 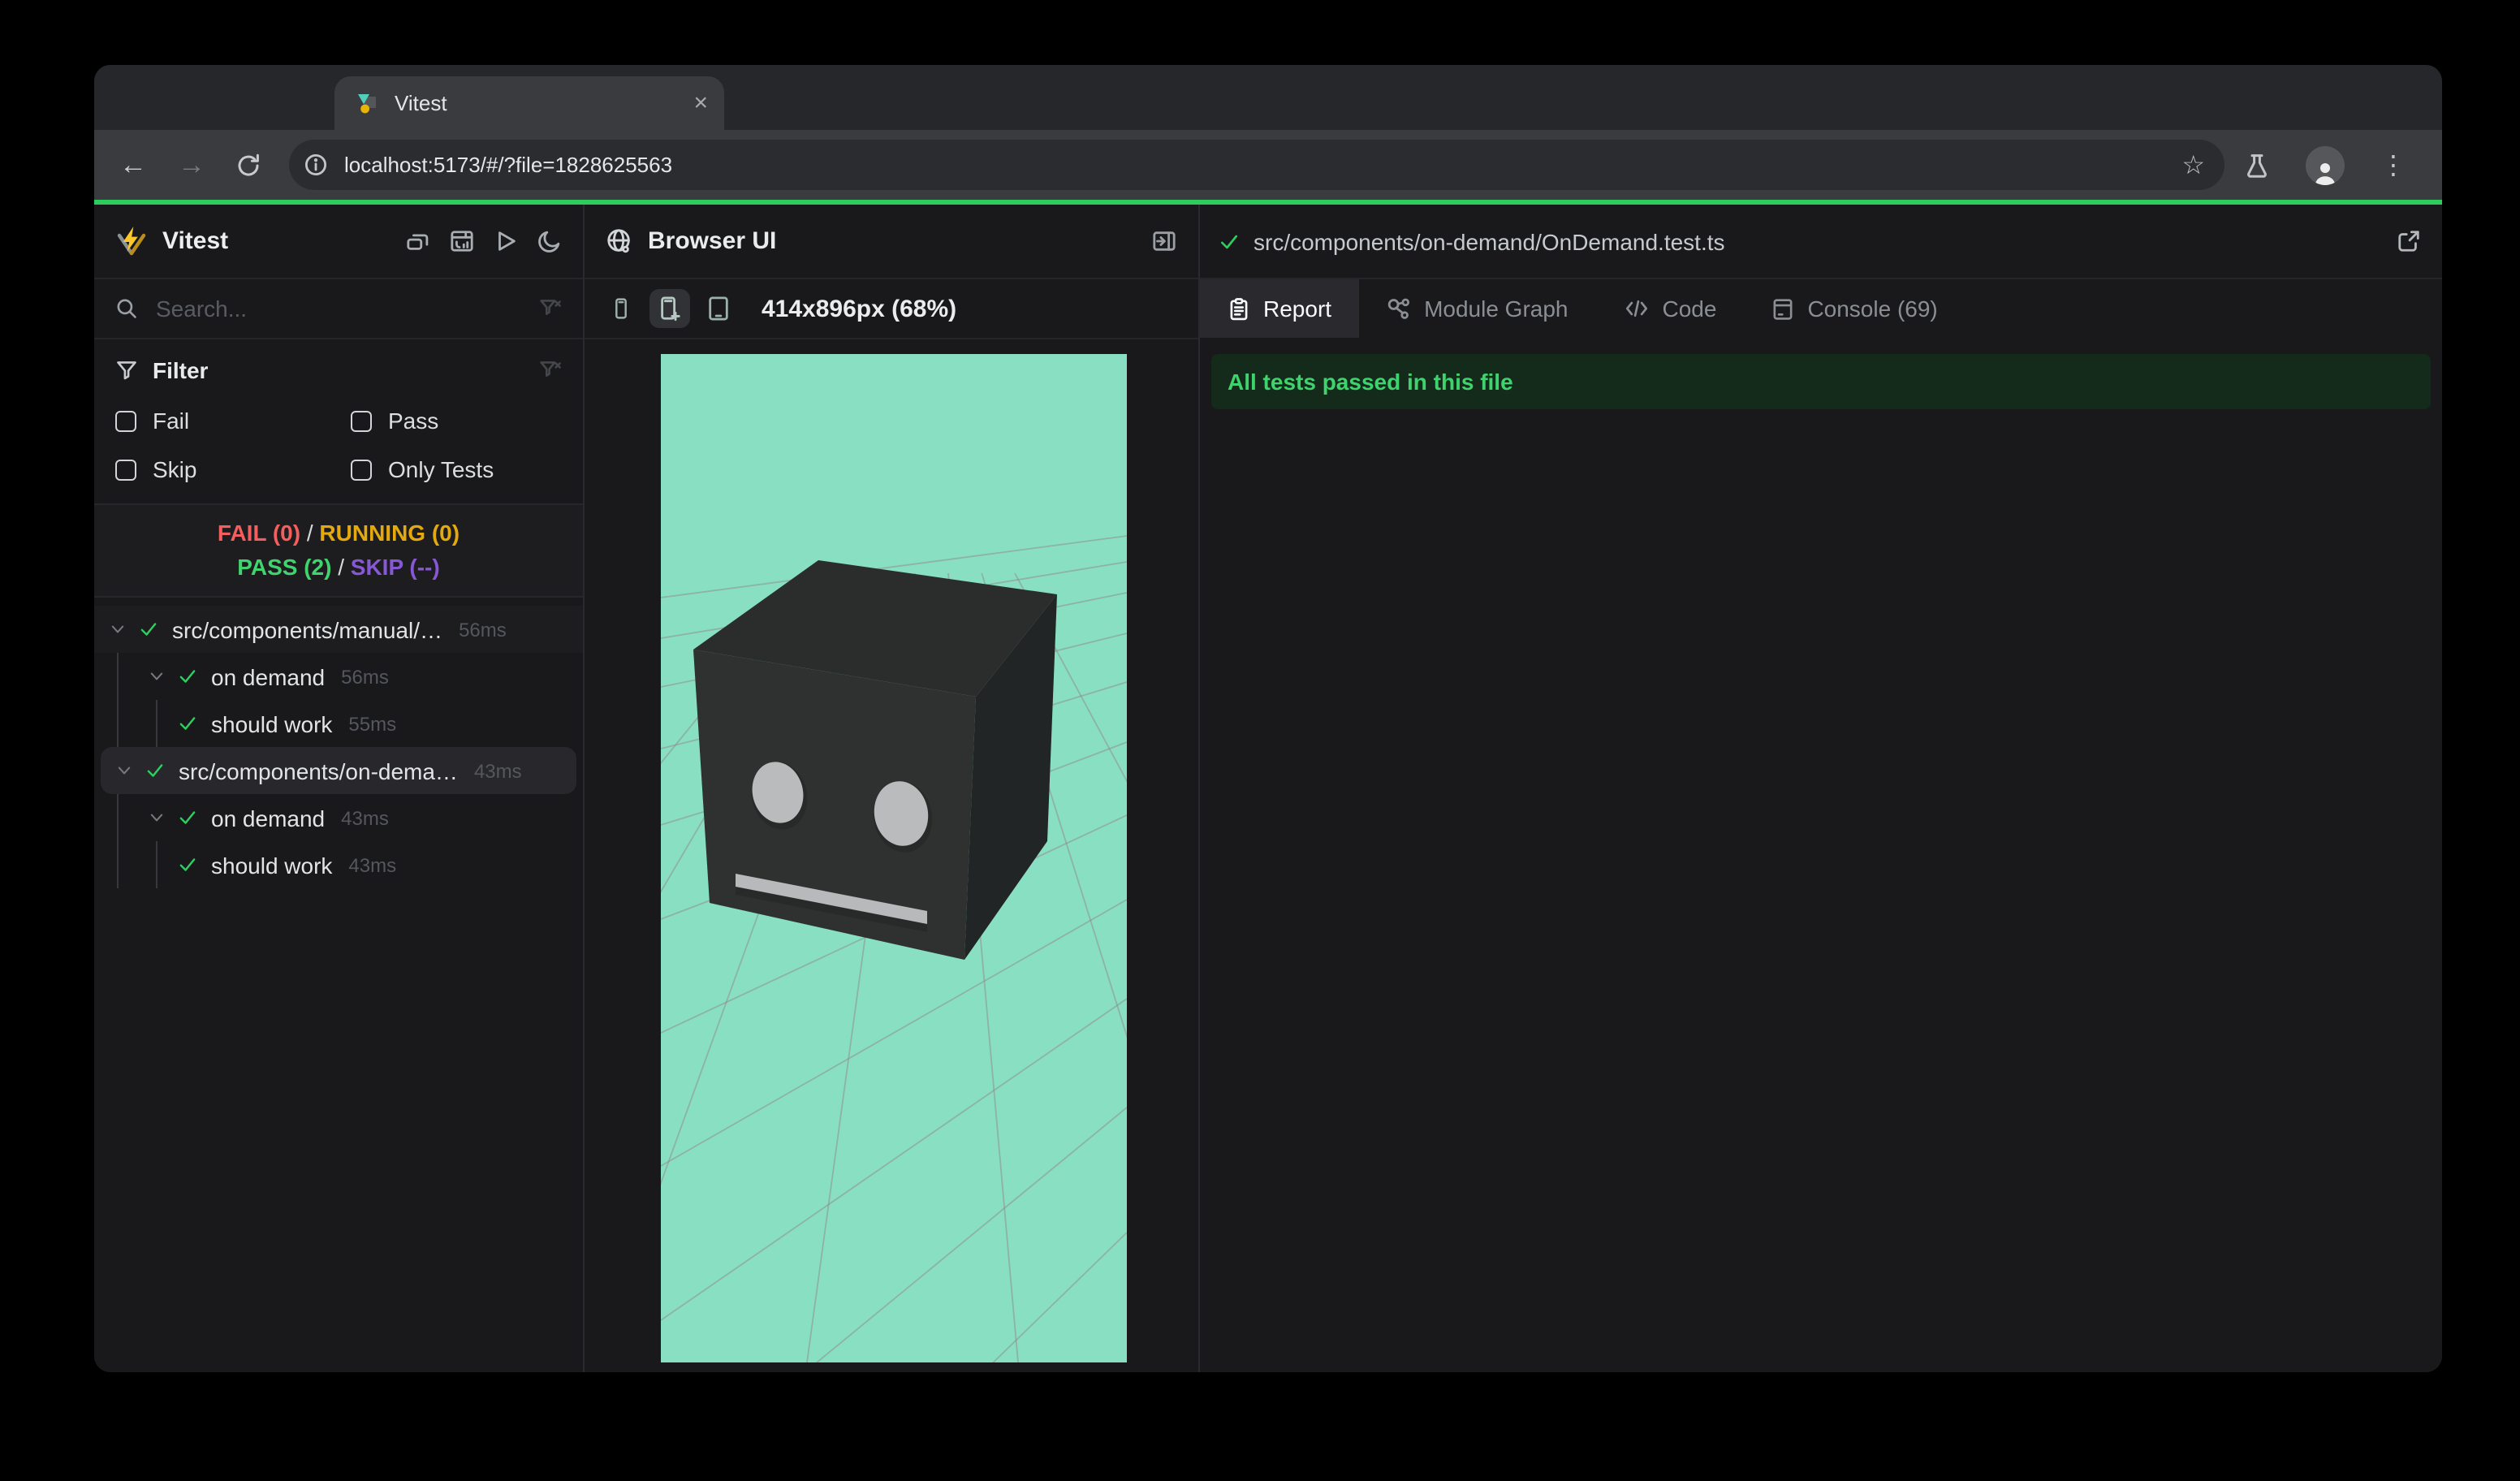 I want to click on tree-row-test: should work 55ms, so click(x=339, y=723).